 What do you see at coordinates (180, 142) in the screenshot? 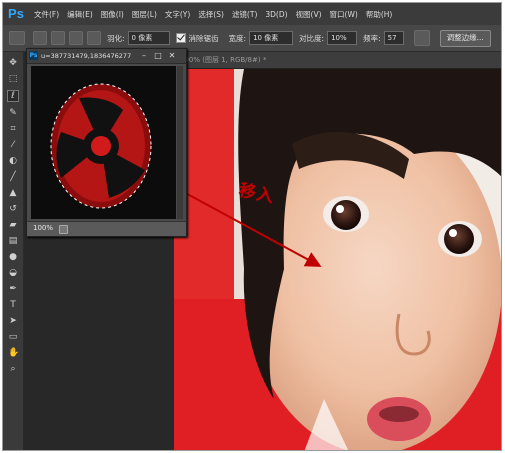
I see `floating-window-scrollbar` at bounding box center [180, 142].